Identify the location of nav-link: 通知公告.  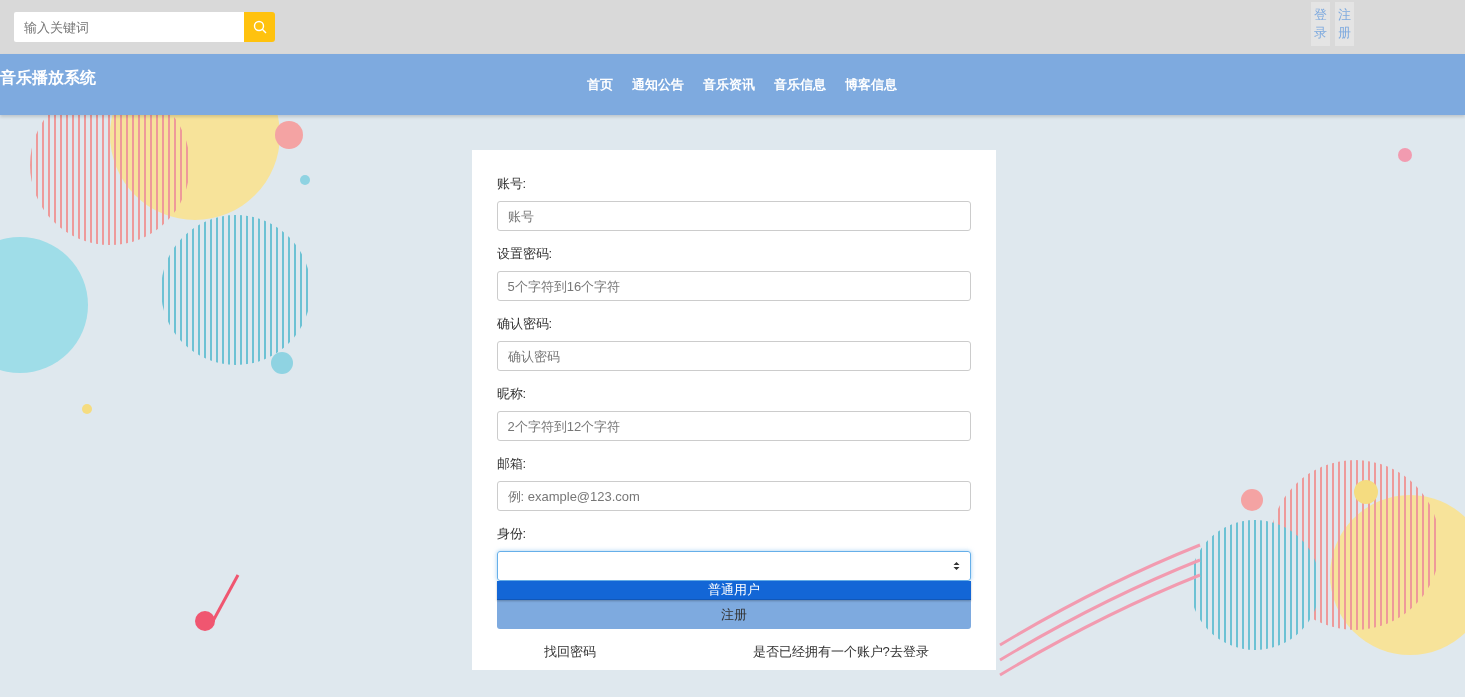
(657, 84).